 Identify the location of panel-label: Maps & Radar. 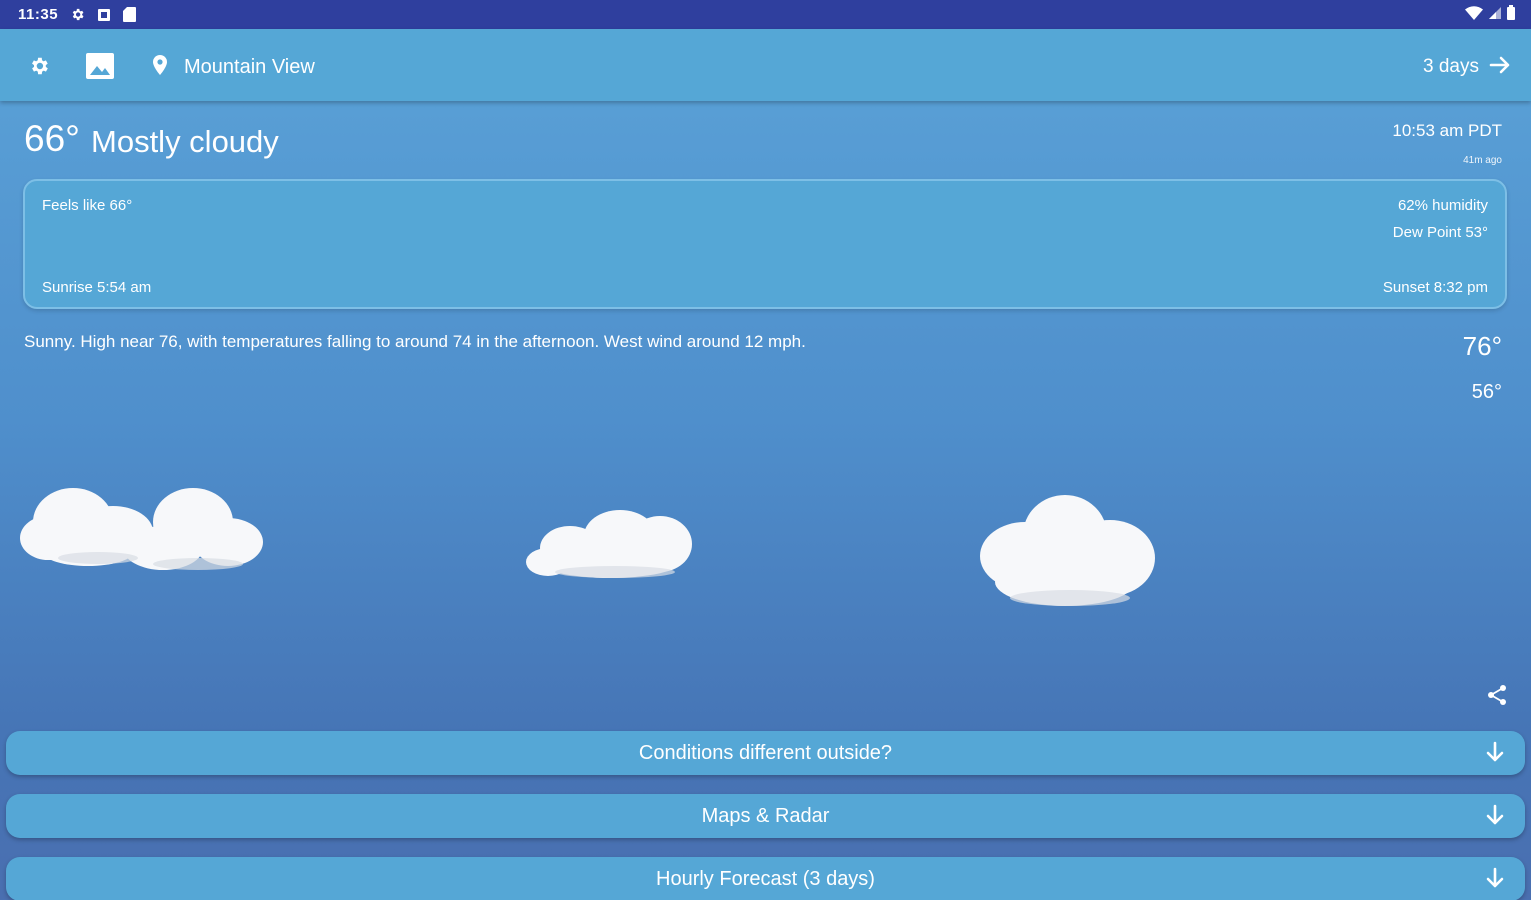
(765, 815).